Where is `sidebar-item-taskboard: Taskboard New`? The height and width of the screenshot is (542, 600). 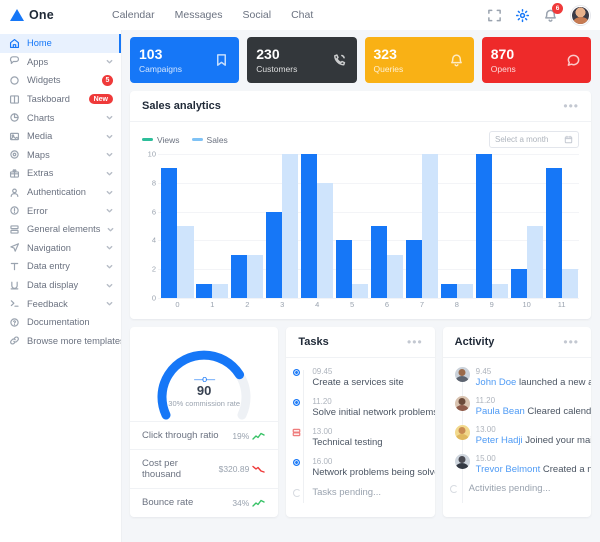
sidebar-item-taskboard: Taskboard New is located at coordinates (60, 99).